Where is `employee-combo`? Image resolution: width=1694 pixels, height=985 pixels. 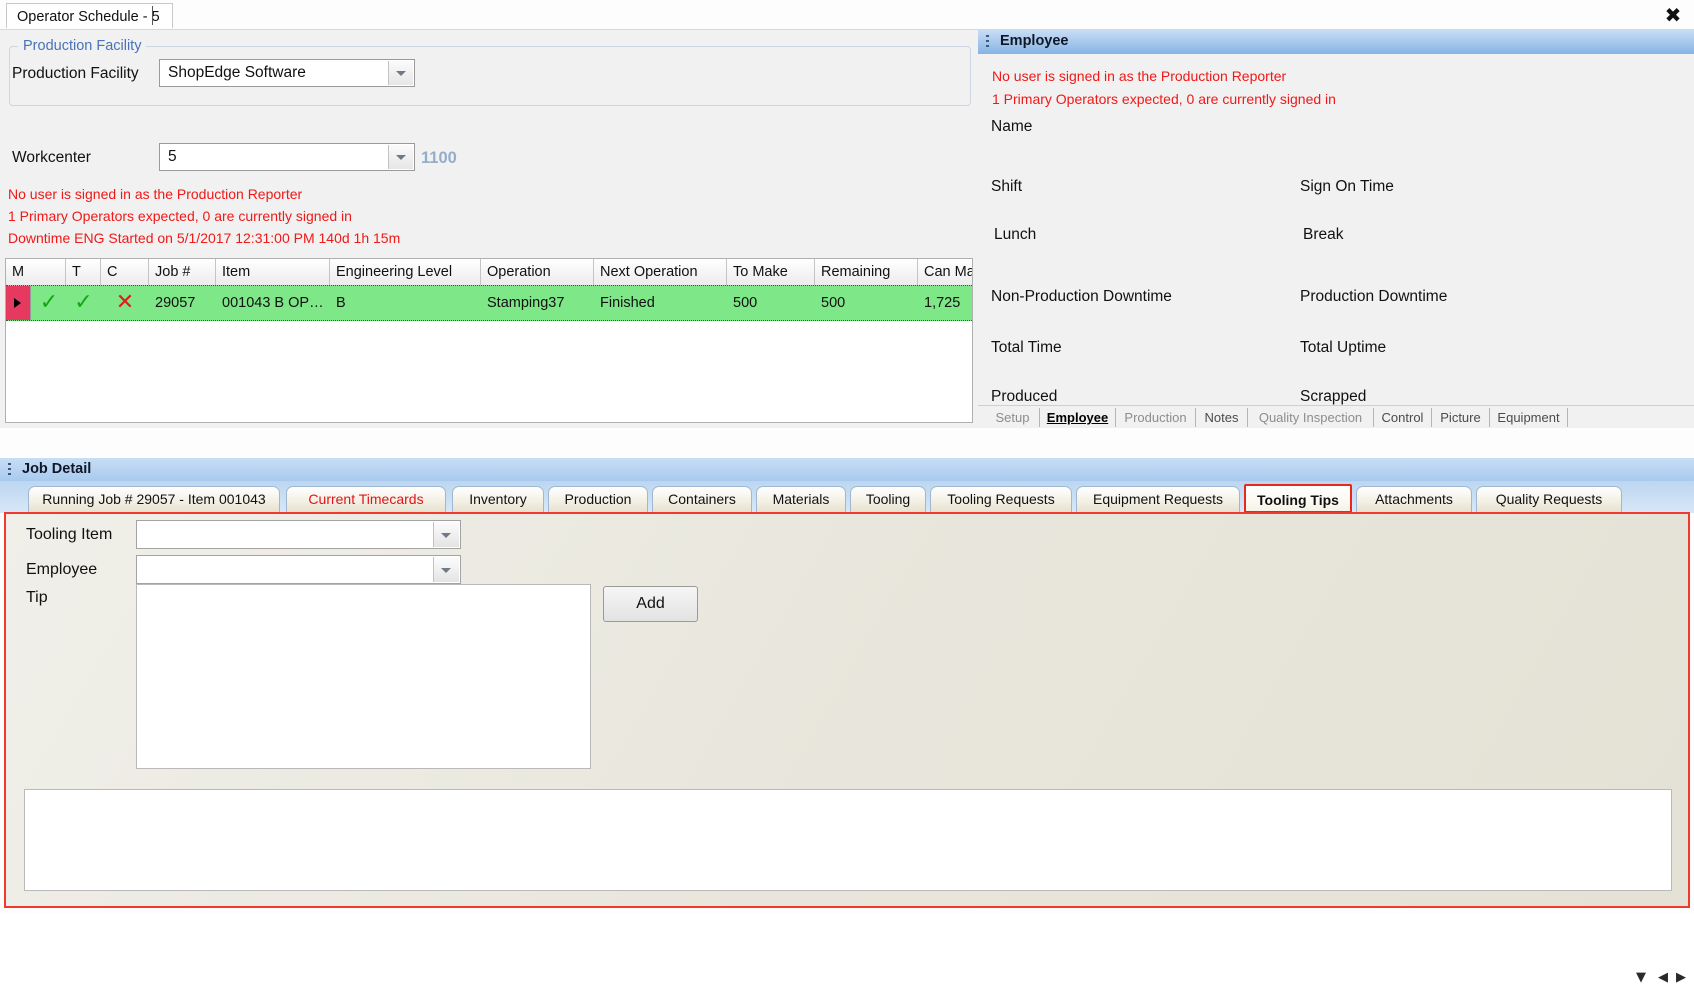
employee-combo is located at coordinates (298, 569).